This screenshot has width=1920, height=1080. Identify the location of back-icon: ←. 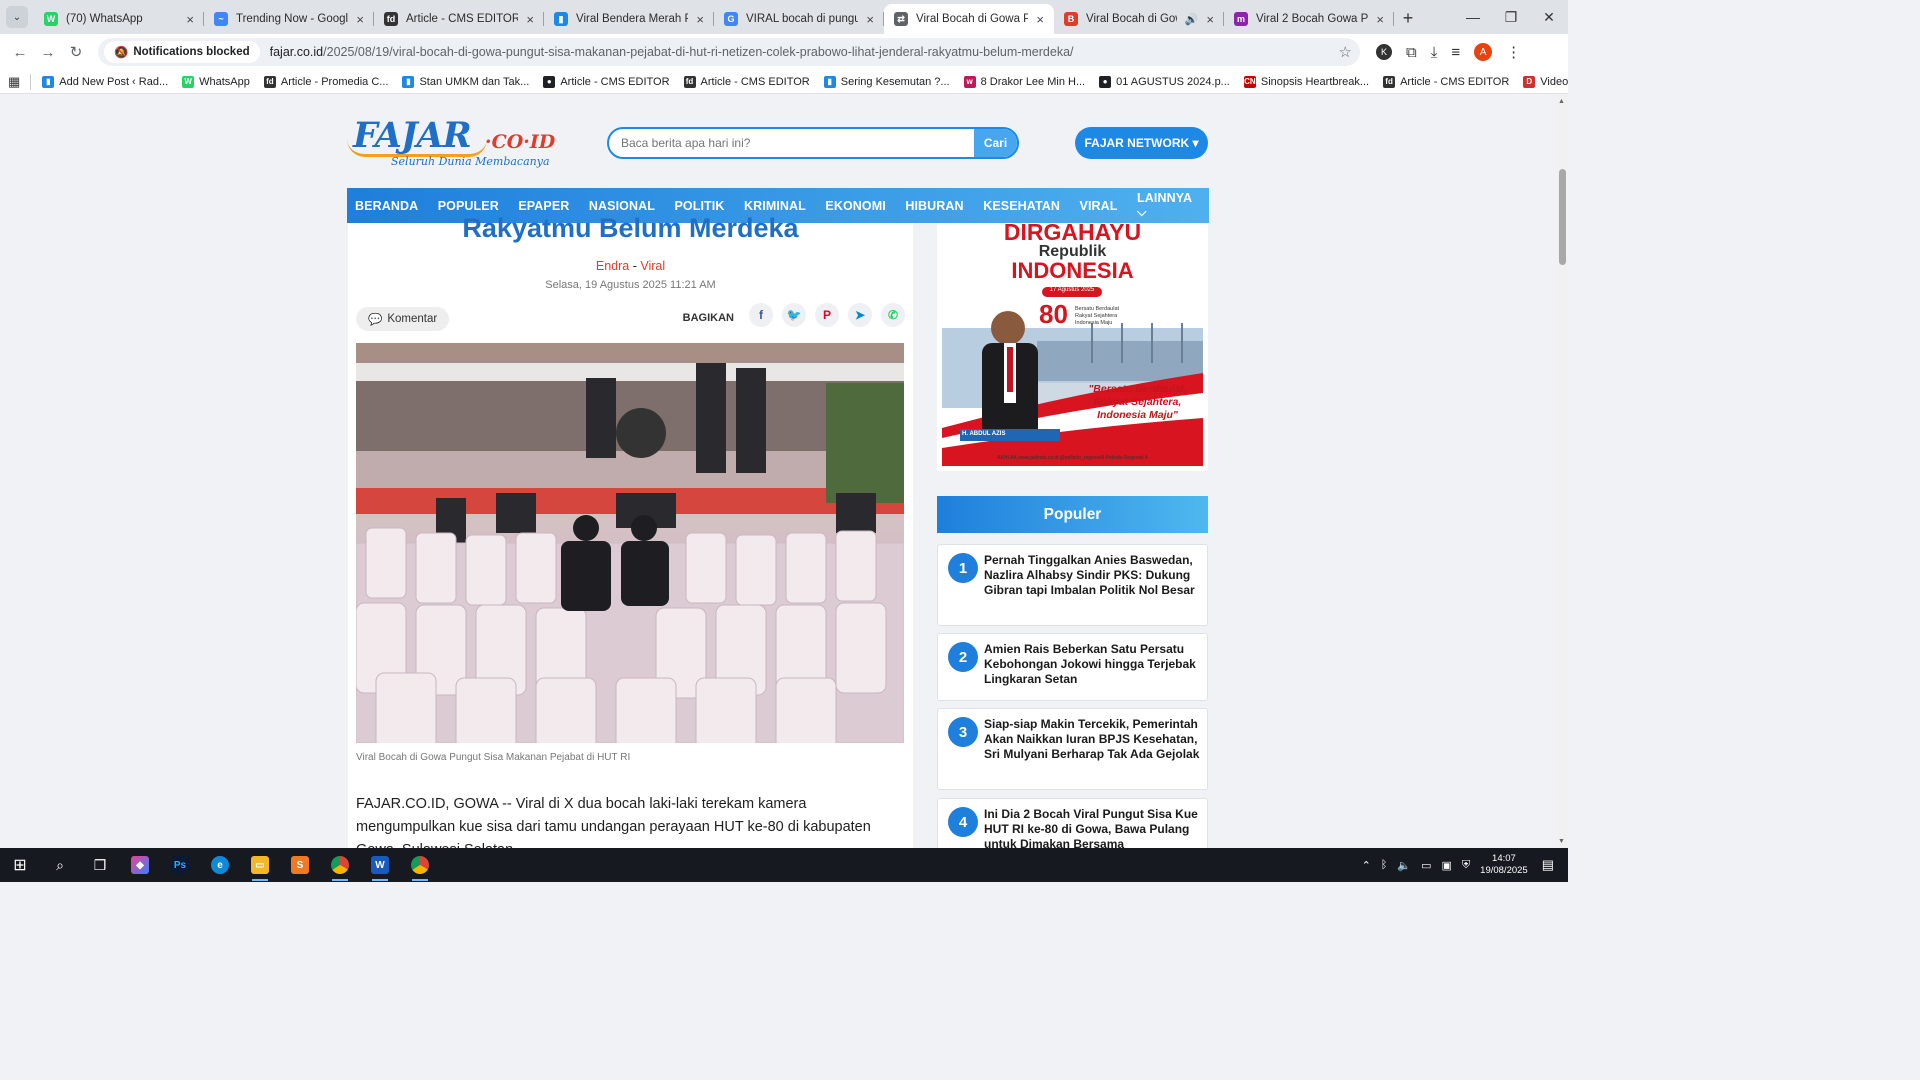
(20, 52).